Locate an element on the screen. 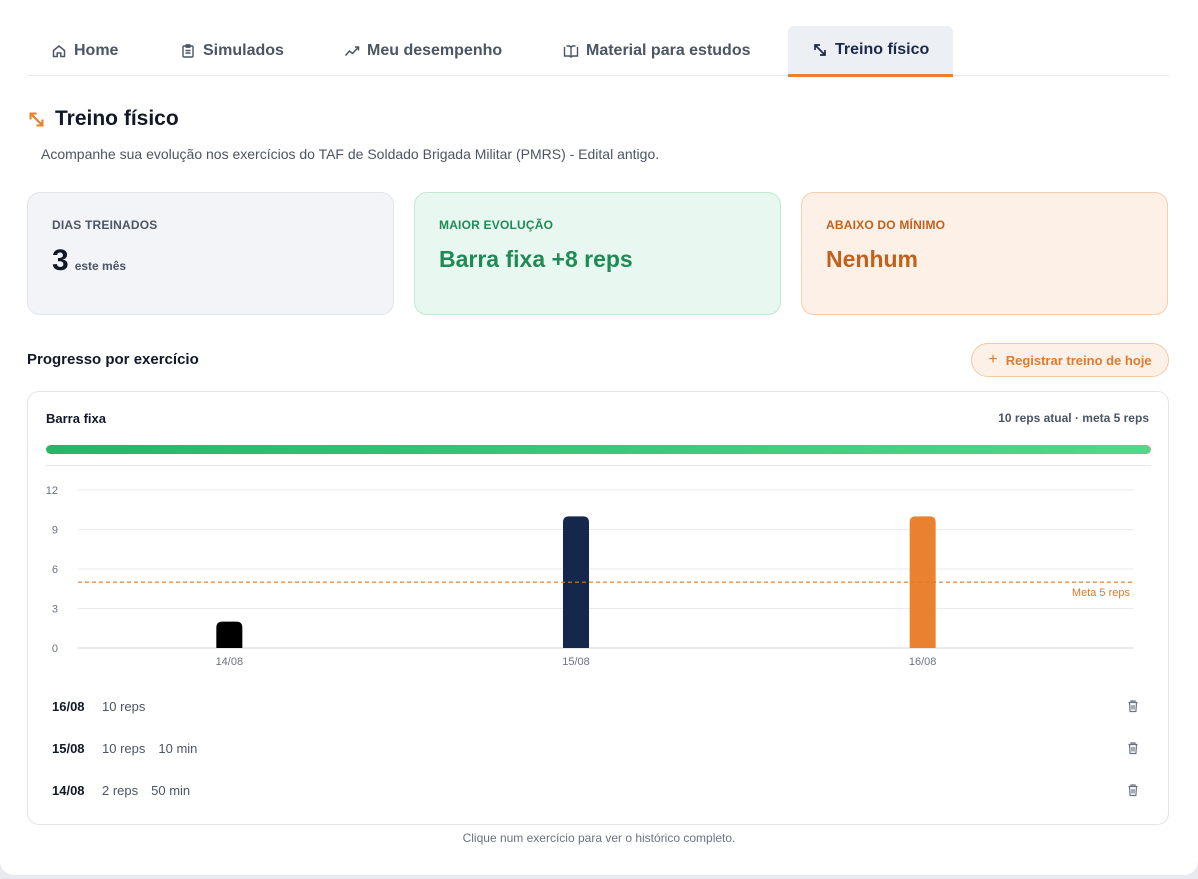 The height and width of the screenshot is (879, 1198). history-date: 14/08 is located at coordinates (68, 790).